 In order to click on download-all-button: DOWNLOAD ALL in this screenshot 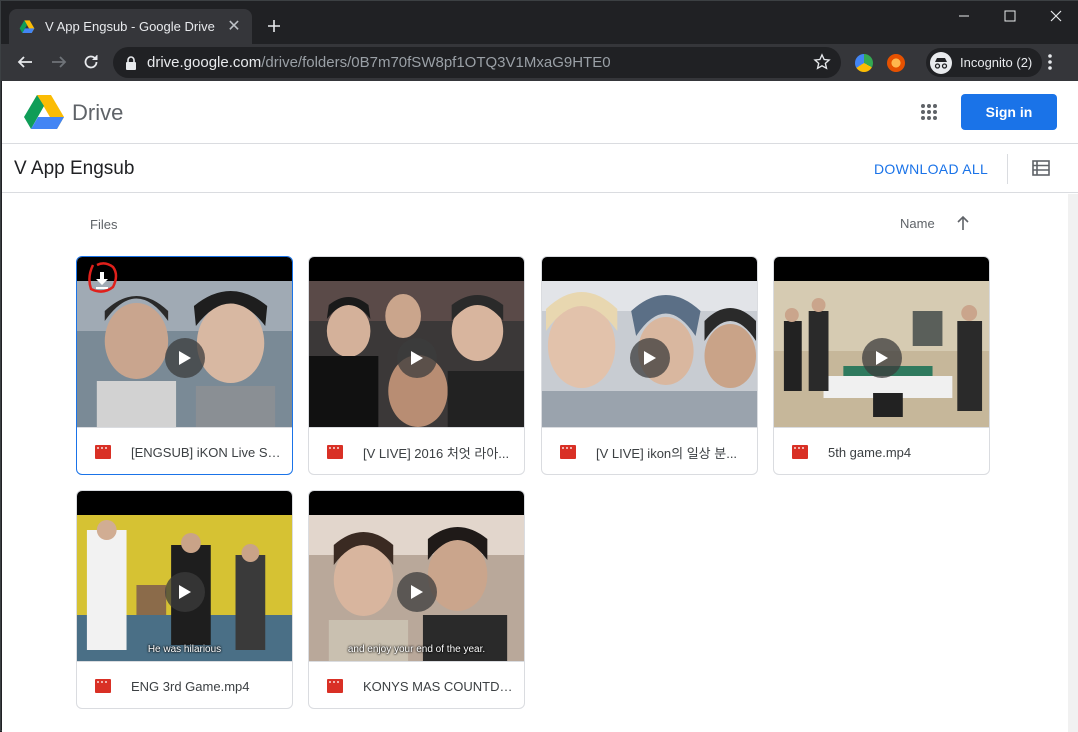, I will do `click(931, 169)`.